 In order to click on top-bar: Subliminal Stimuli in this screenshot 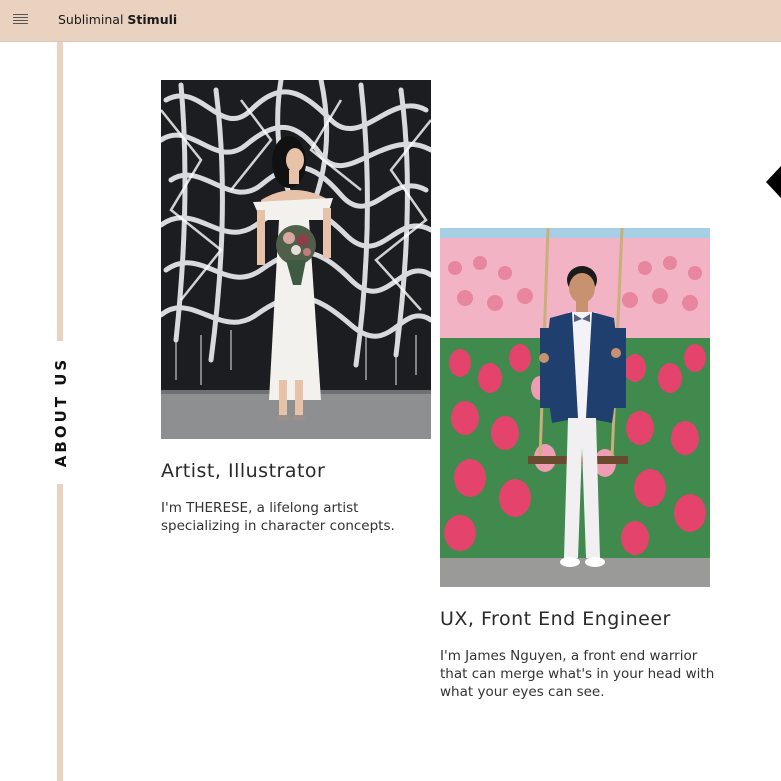, I will do `click(390, 21)`.